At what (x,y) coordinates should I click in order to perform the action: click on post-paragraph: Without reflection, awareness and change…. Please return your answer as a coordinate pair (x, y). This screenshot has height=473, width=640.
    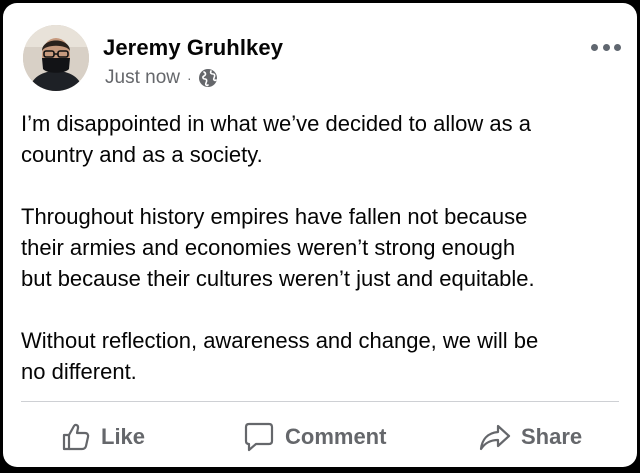
    Looking at the image, I should click on (321, 356).